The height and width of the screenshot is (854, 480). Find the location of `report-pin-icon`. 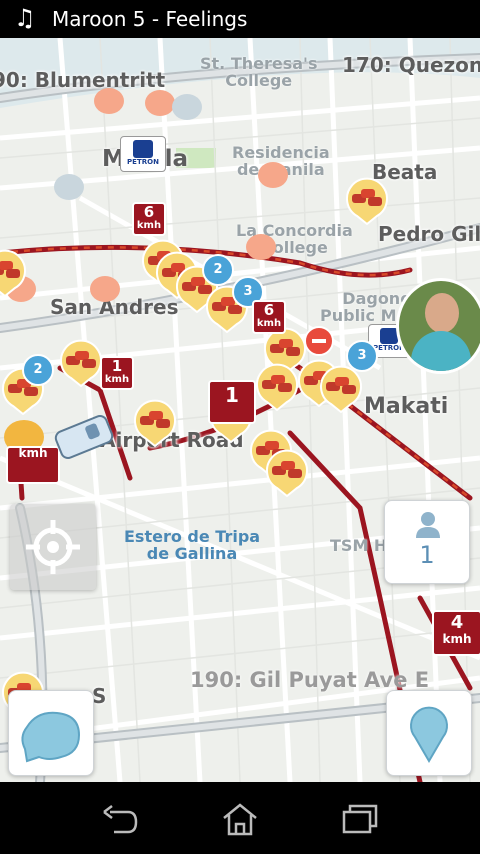

report-pin-icon is located at coordinates (429, 734).